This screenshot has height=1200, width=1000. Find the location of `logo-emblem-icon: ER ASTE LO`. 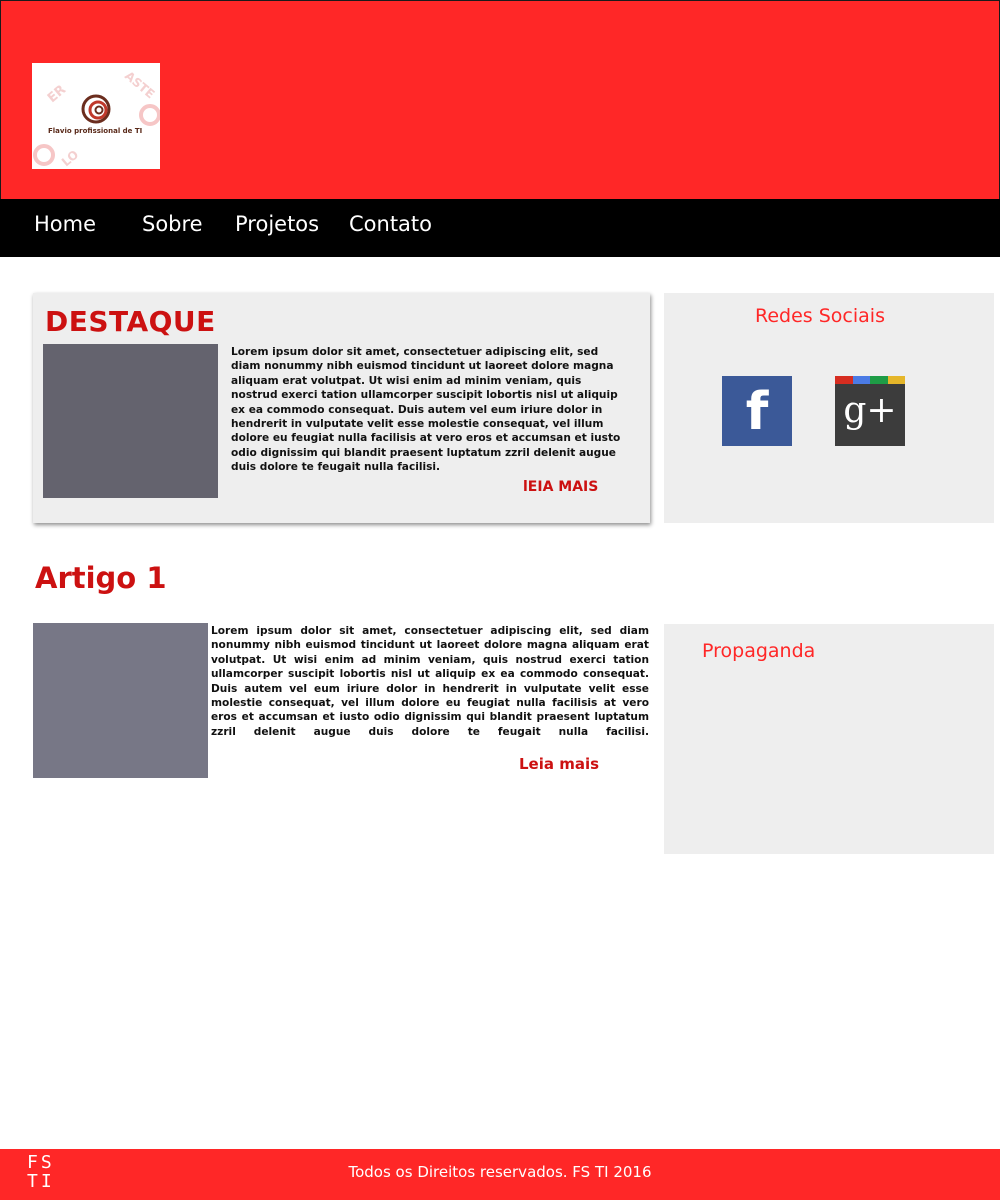

logo-emblem-icon: ER ASTE LO is located at coordinates (96, 119).